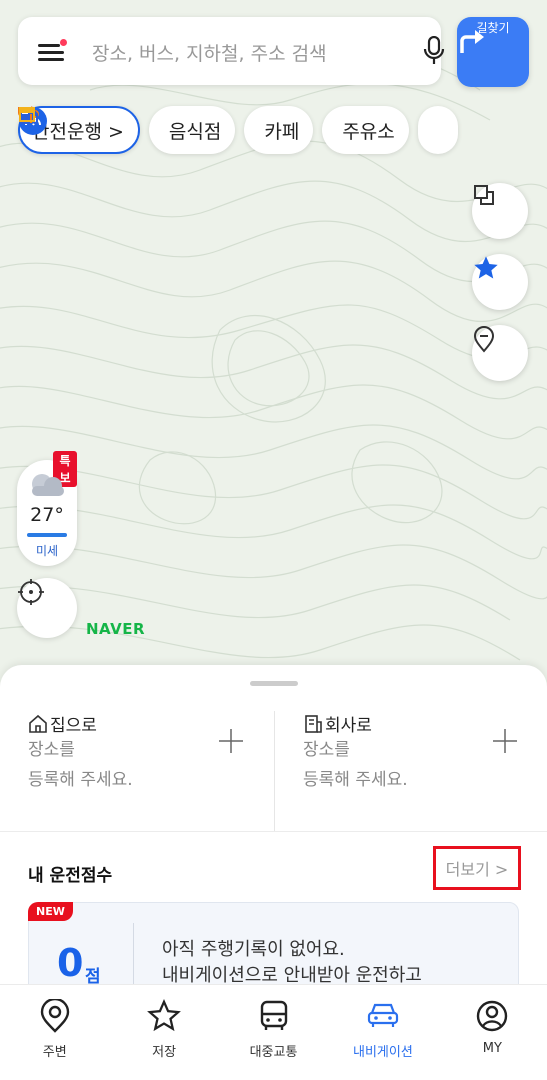 This screenshot has width=547, height=1080. Describe the element at coordinates (51, 750) in the screenshot. I see `home-desc-line1: 장소를` at that location.